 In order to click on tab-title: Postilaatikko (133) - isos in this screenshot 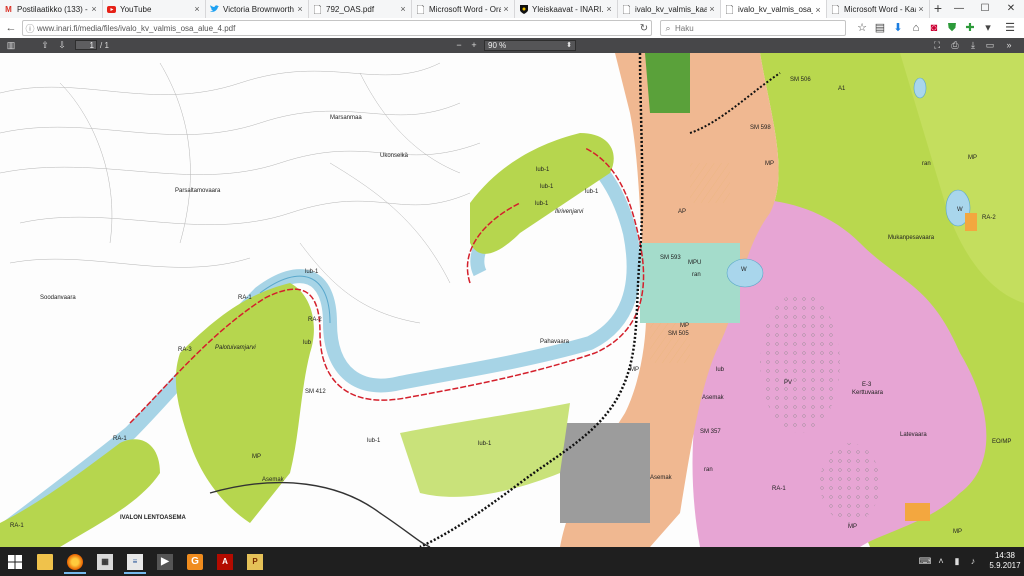, I will do `click(53, 9)`.